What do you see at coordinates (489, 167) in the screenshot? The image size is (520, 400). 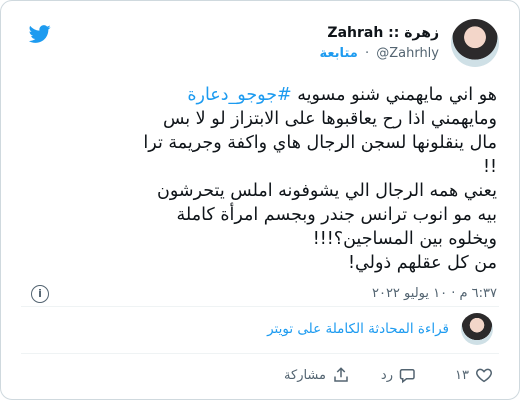 I see `tweet-line: !!` at bounding box center [489, 167].